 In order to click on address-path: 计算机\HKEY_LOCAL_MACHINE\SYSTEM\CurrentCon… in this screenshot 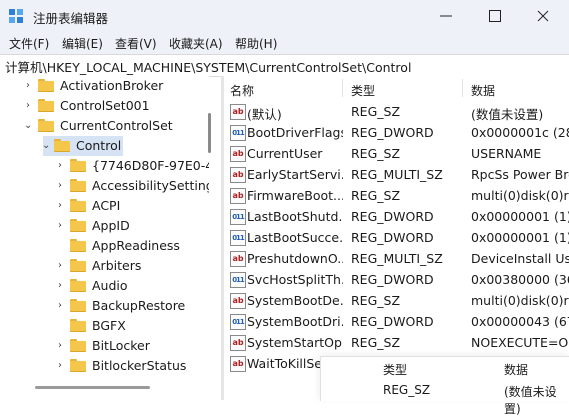, I will do `click(208, 66)`.